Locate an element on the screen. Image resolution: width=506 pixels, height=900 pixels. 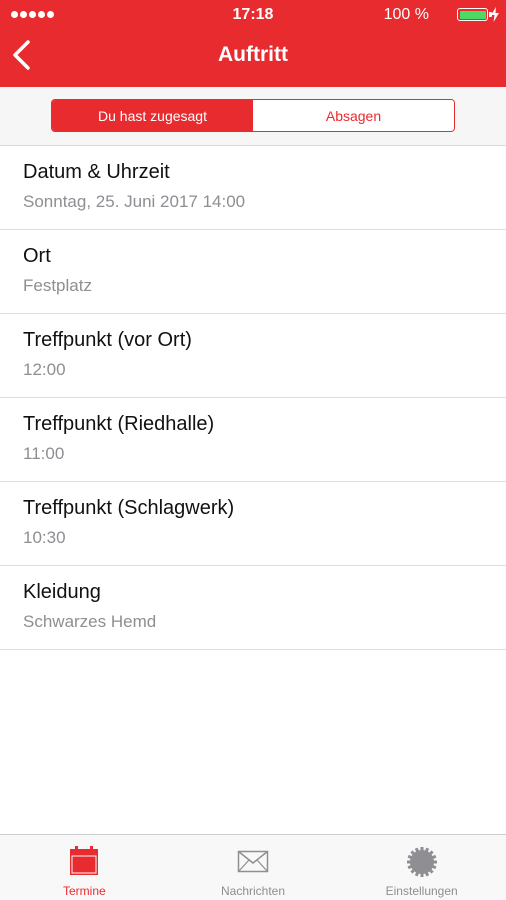
segment-decline: Absagen is located at coordinates (353, 115).